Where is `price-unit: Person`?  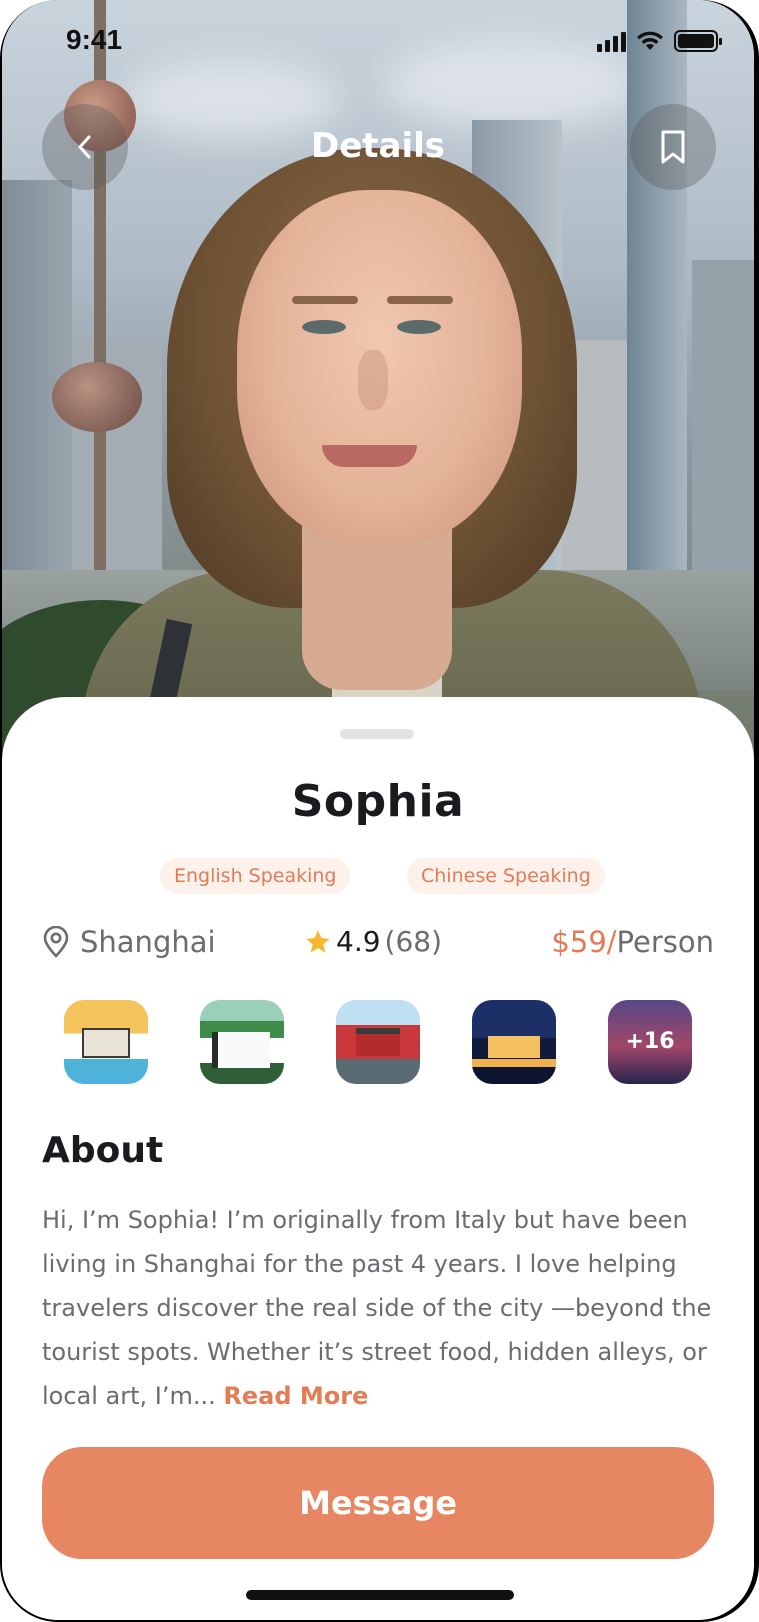
price-unit: Person is located at coordinates (665, 942).